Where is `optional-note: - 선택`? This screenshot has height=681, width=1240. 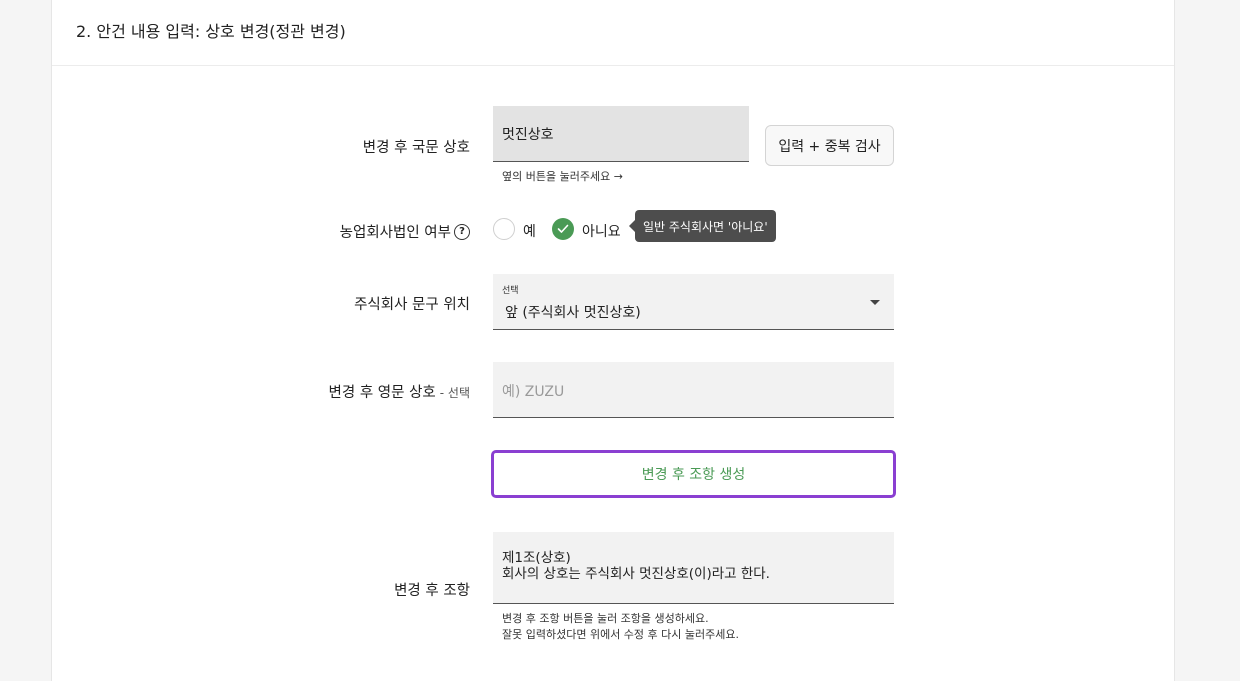 optional-note: - 선택 is located at coordinates (454, 393).